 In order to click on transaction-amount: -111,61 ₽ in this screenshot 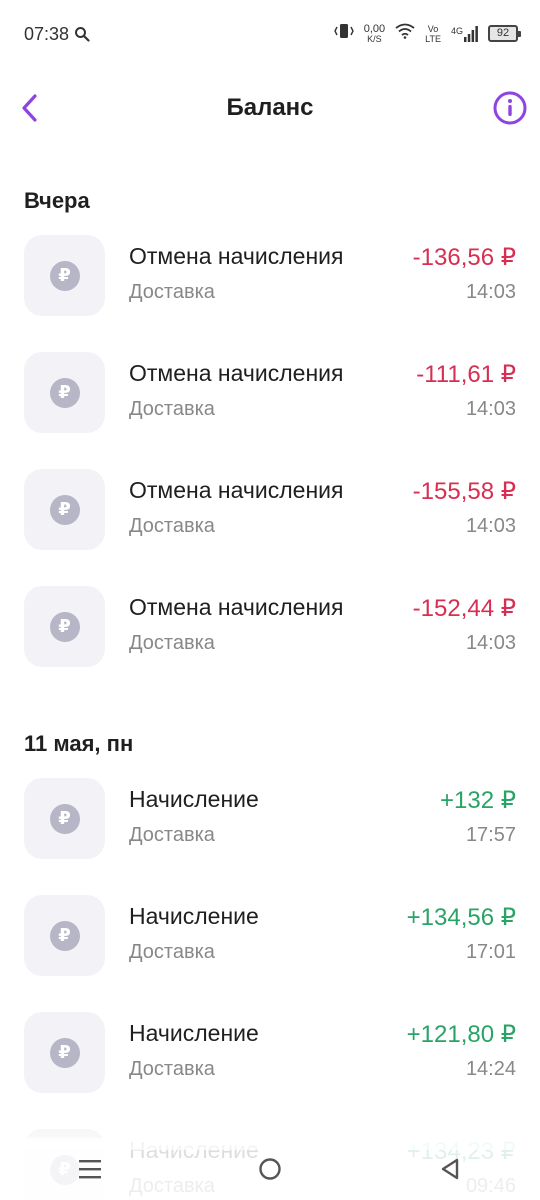, I will do `click(466, 374)`.